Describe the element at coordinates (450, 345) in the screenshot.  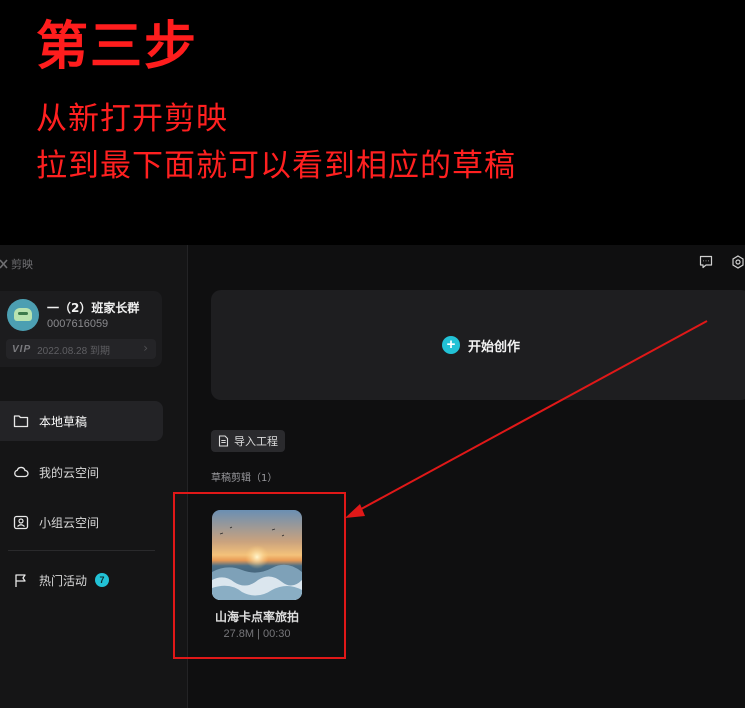
I see `plus-icon: +` at that location.